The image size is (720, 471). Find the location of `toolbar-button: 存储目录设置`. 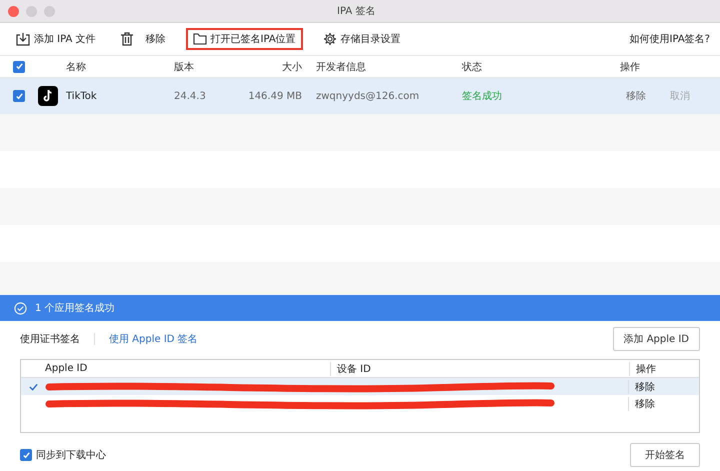

toolbar-button: 存储目录设置 is located at coordinates (361, 39).